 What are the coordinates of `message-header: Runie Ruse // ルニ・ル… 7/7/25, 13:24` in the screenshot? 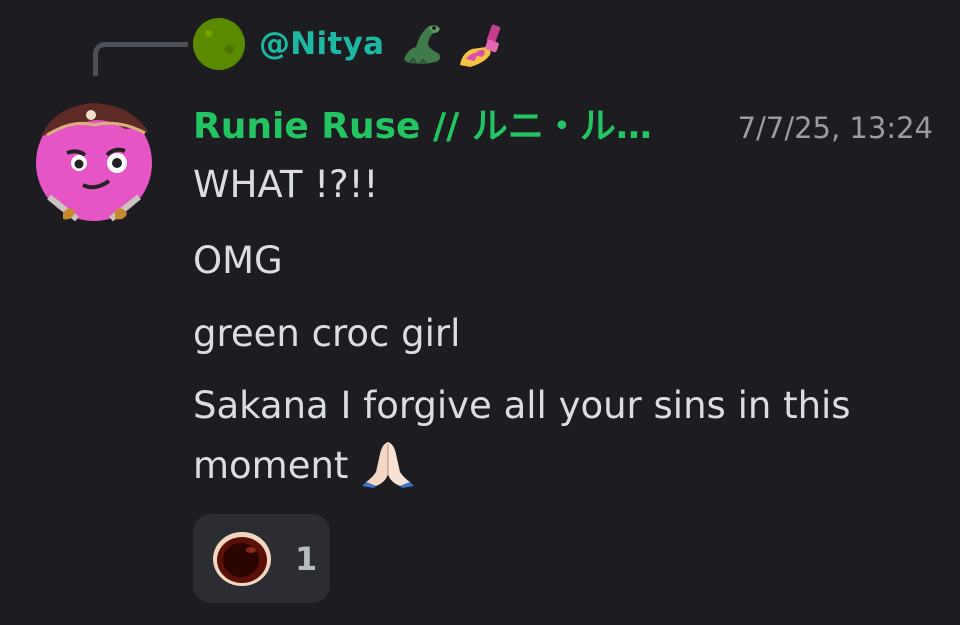 It's located at (563, 122).